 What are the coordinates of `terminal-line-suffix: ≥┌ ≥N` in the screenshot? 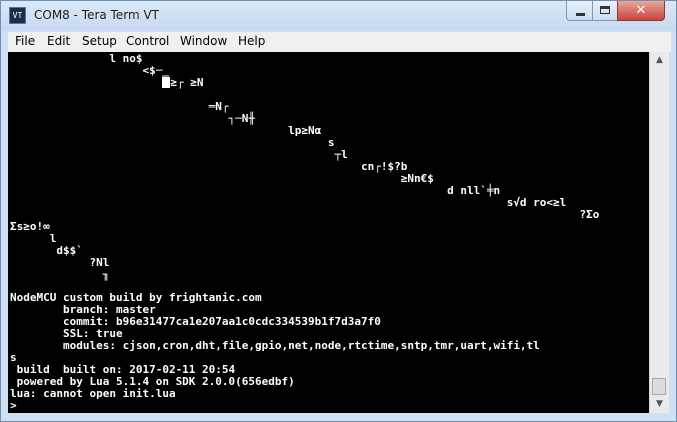 It's located at (187, 82).